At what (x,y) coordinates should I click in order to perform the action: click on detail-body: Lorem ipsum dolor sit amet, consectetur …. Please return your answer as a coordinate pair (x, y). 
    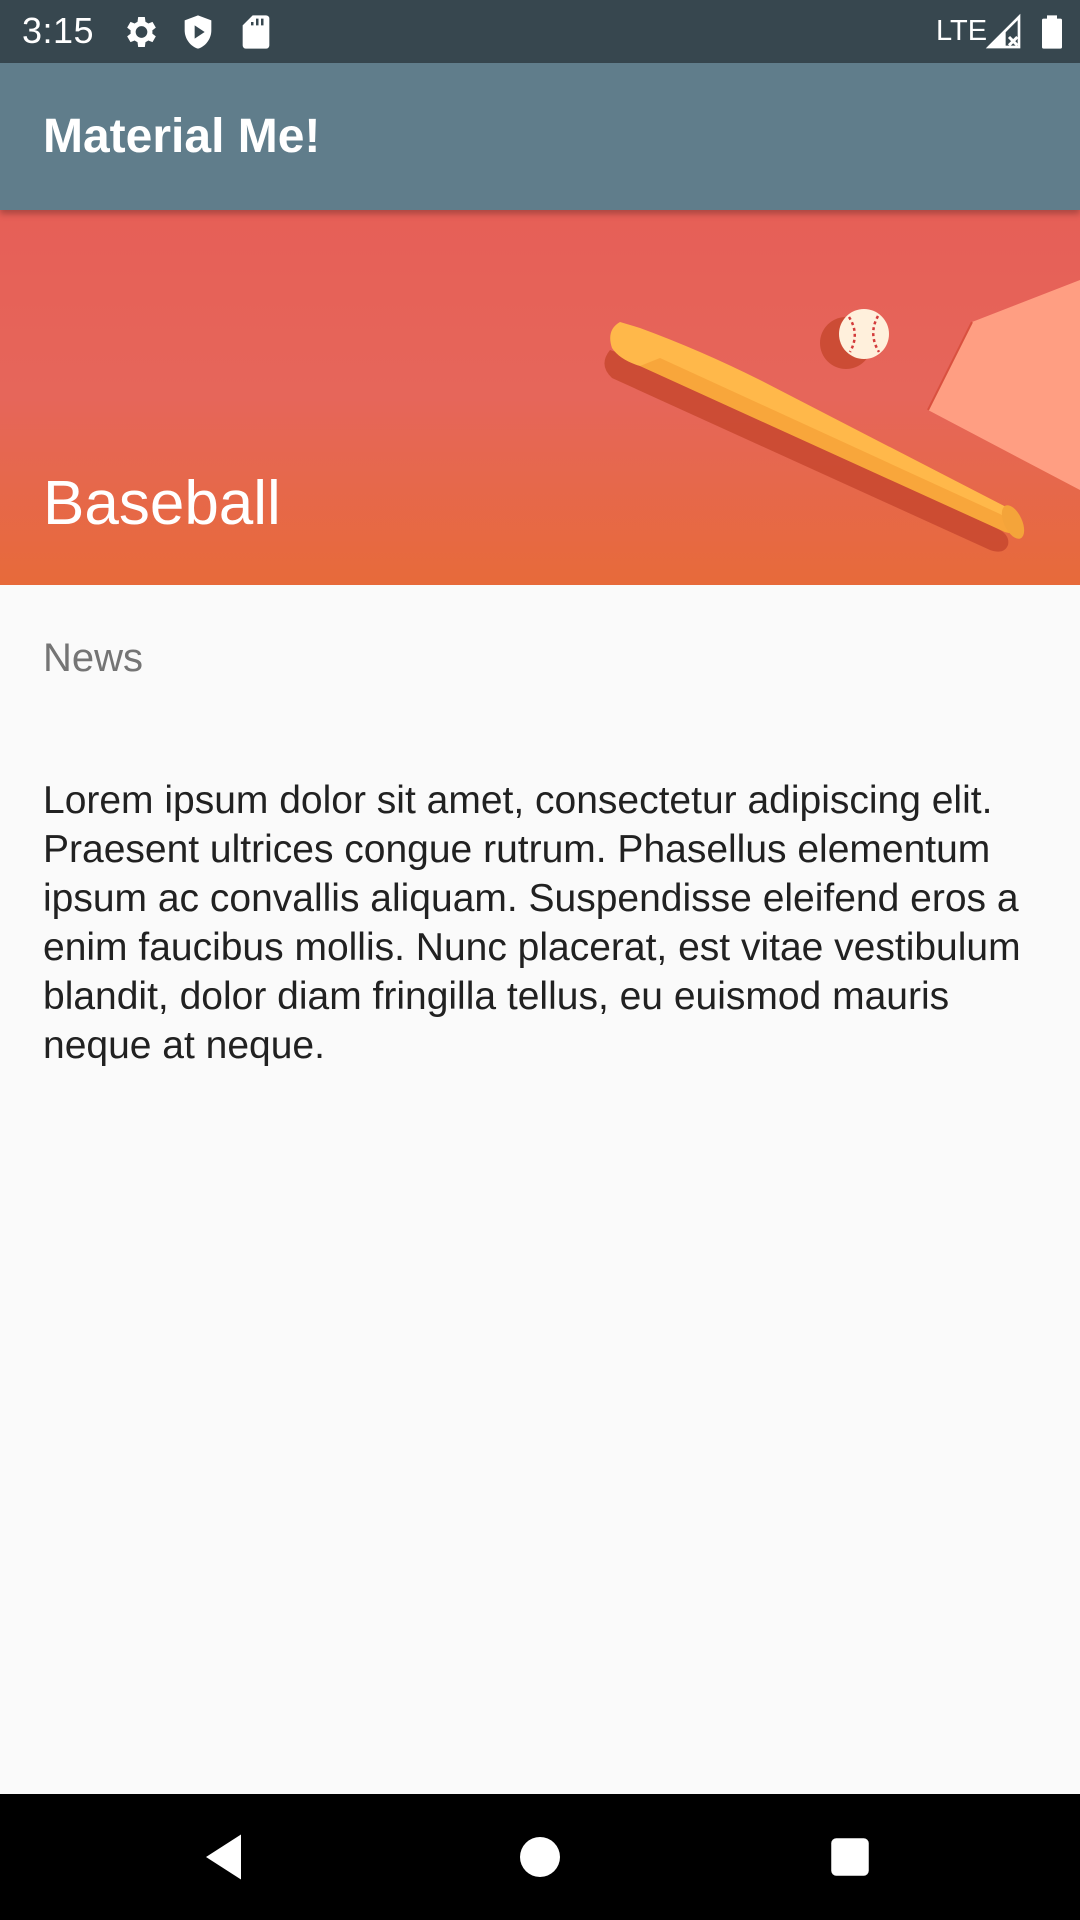
    Looking at the image, I should click on (532, 923).